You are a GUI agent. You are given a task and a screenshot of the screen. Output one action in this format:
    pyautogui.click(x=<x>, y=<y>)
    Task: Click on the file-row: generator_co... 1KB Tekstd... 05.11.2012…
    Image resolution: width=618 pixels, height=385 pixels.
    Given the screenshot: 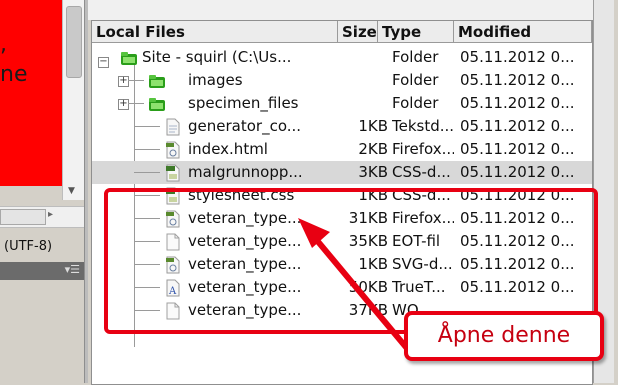 What is the action you would take?
    pyautogui.click(x=342, y=126)
    